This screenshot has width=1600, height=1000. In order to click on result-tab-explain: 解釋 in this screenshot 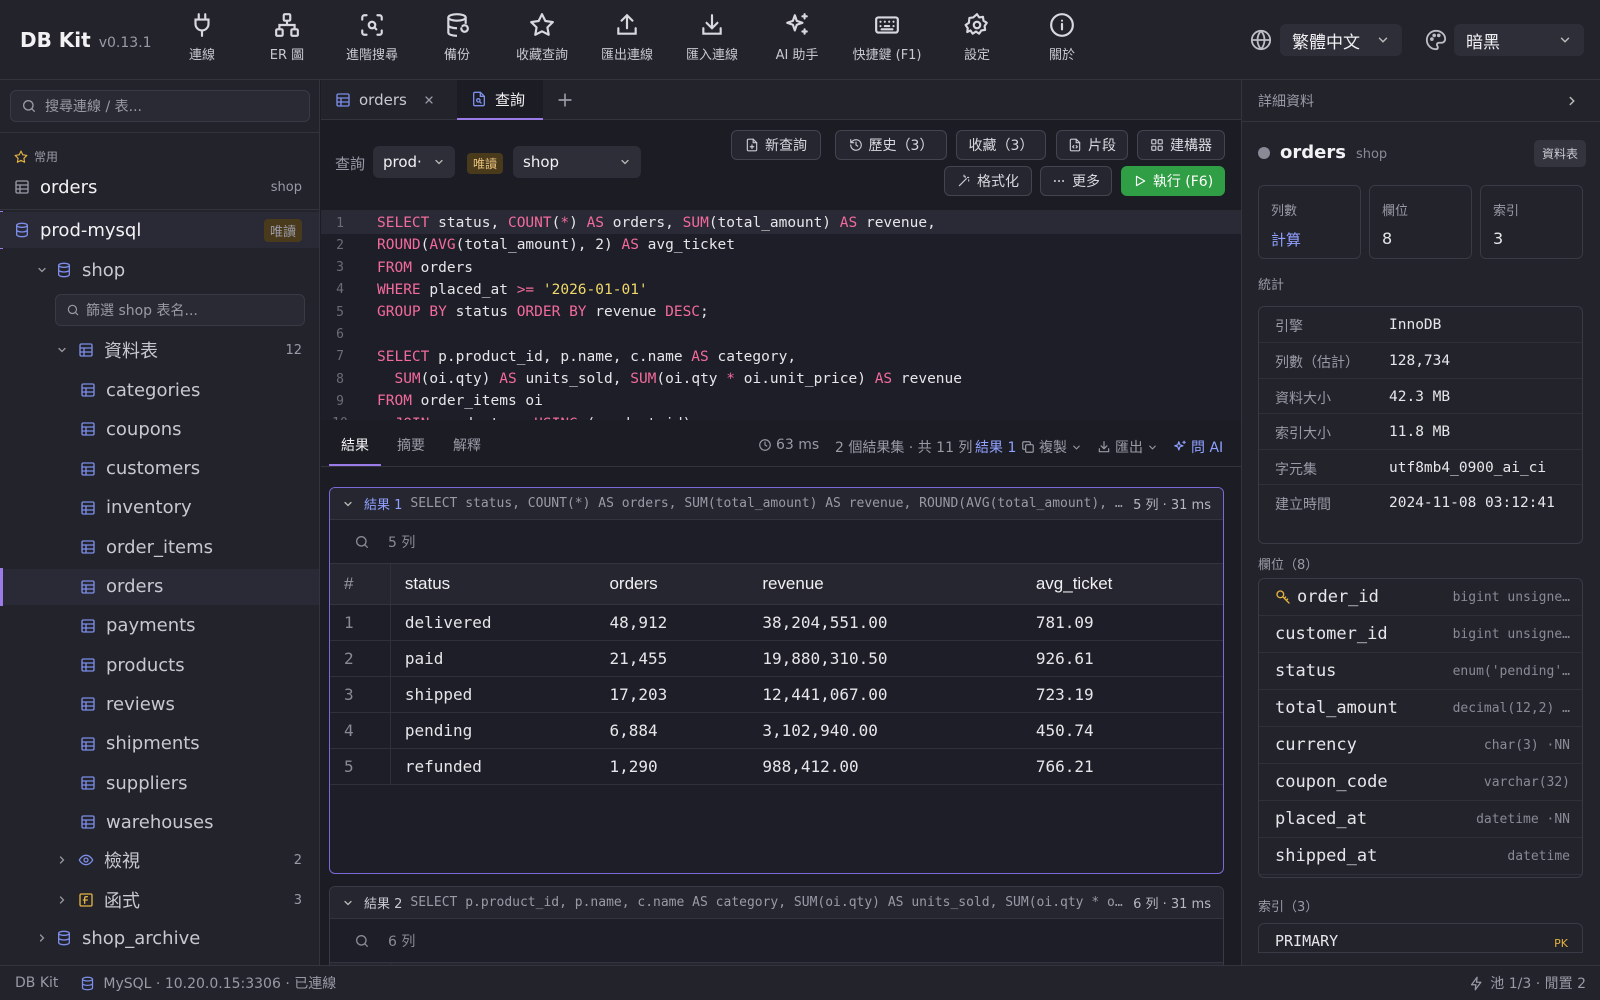, I will do `click(467, 445)`.